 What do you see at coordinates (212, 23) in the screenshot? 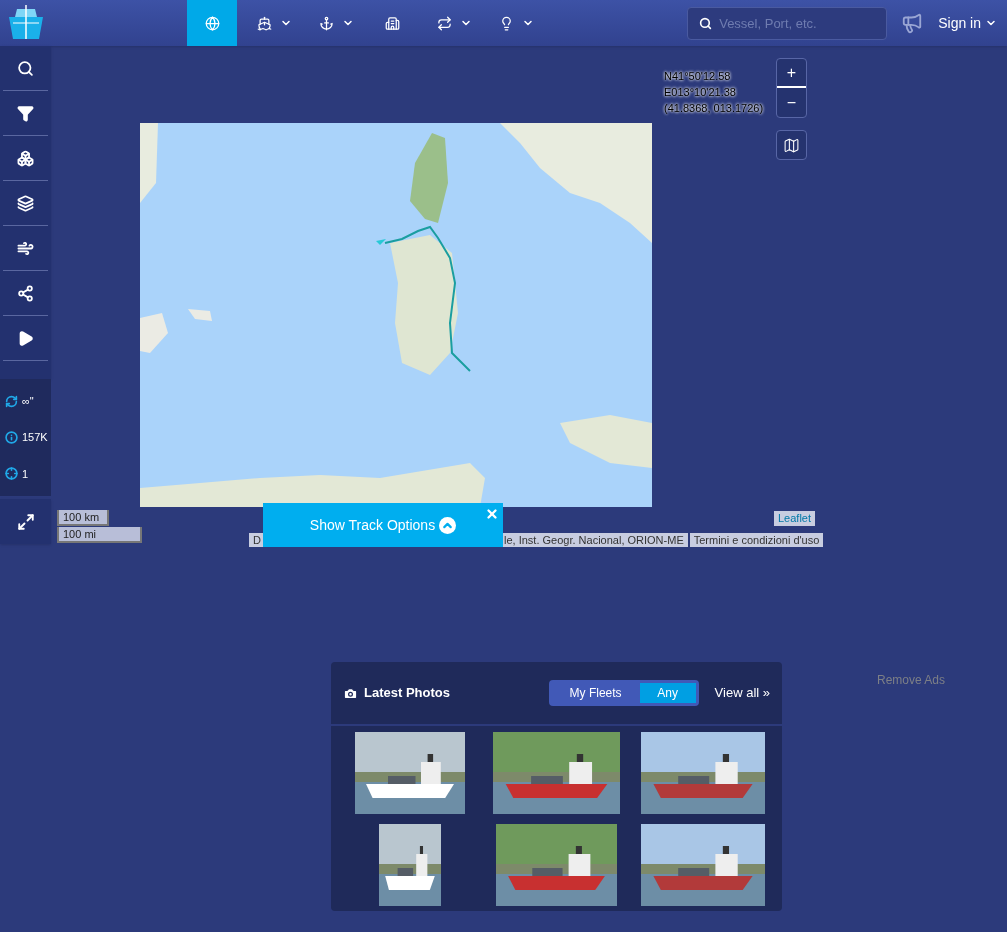
I see `globe-icon` at bounding box center [212, 23].